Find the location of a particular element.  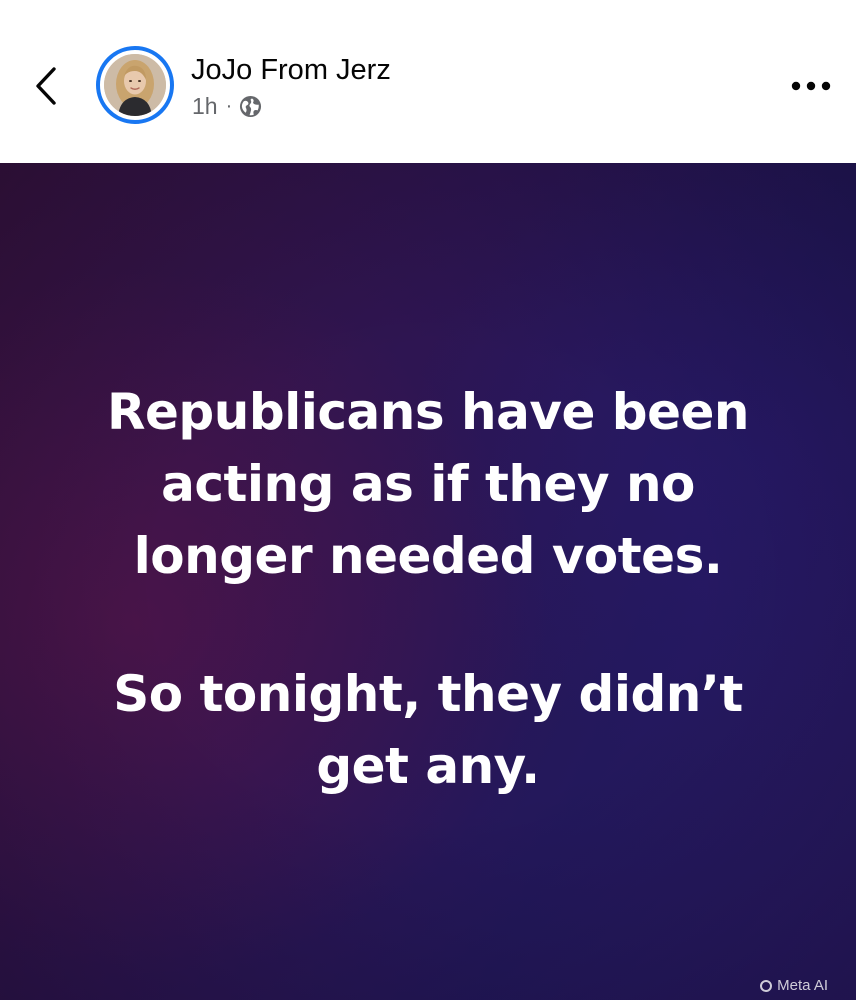

back-button is located at coordinates (46, 86).